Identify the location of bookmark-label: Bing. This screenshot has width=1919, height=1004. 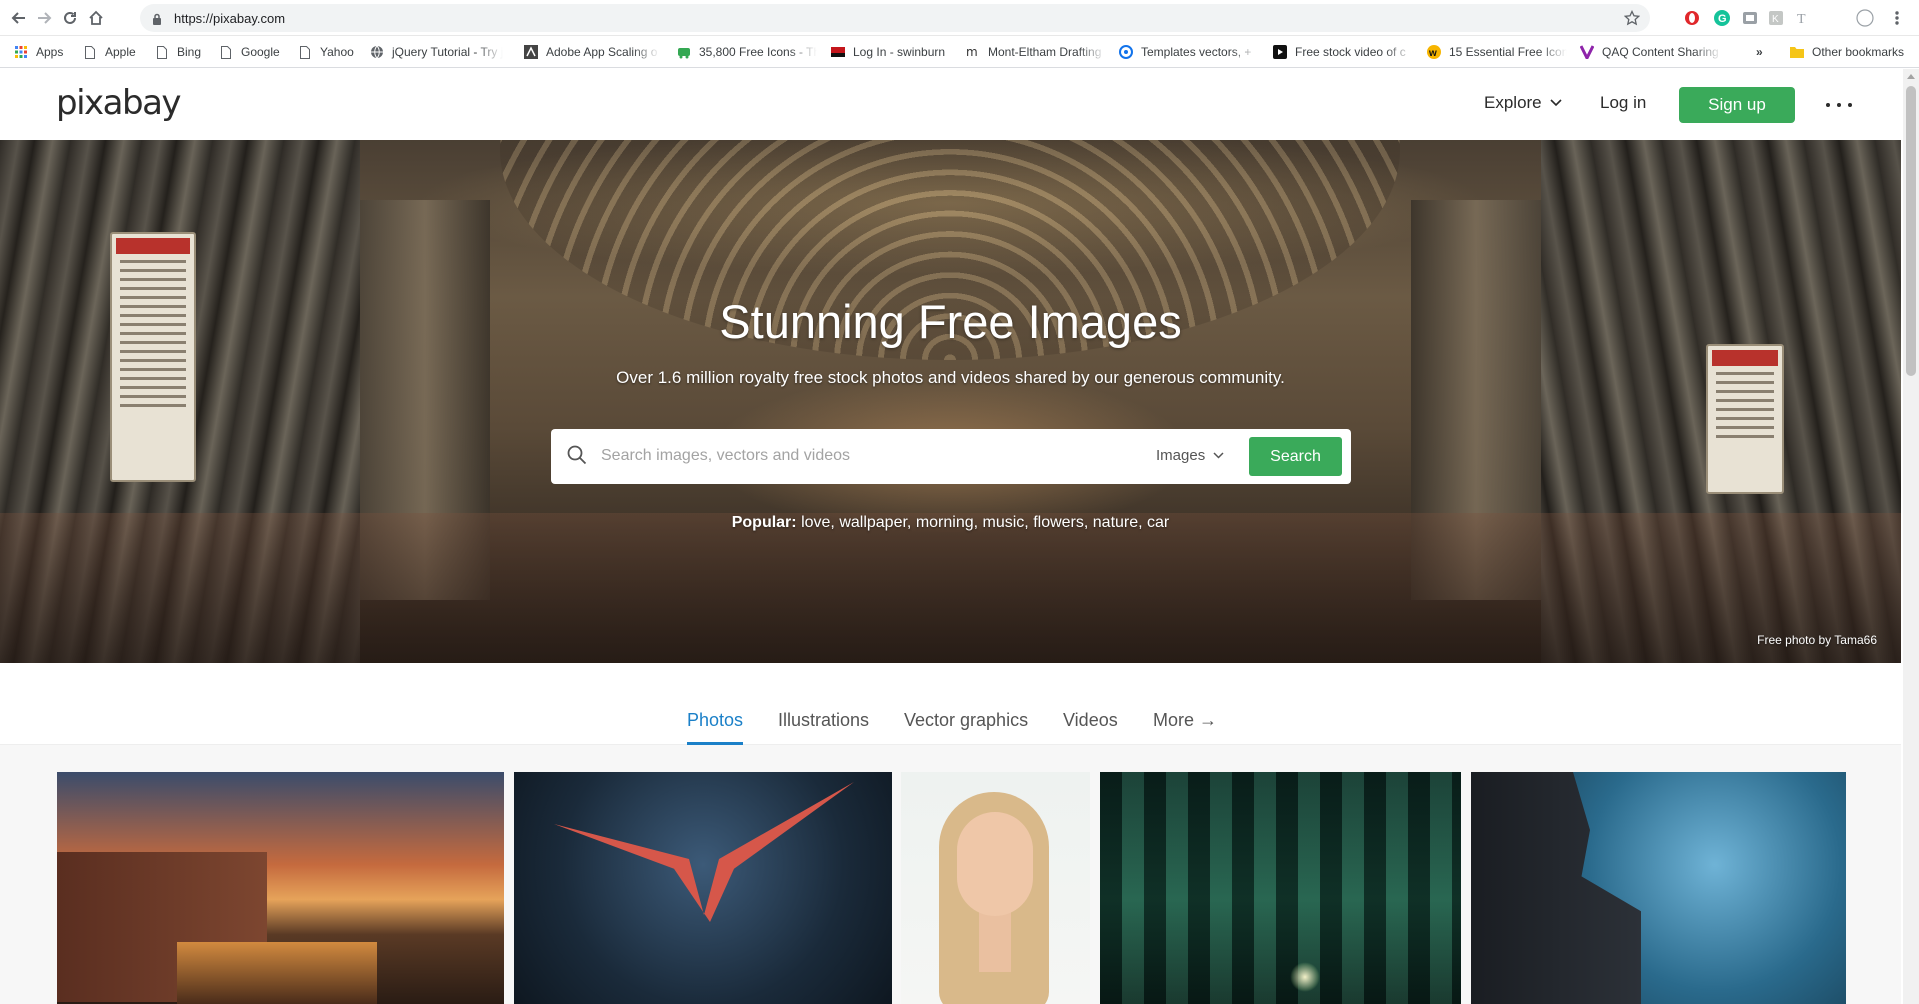
(189, 52).